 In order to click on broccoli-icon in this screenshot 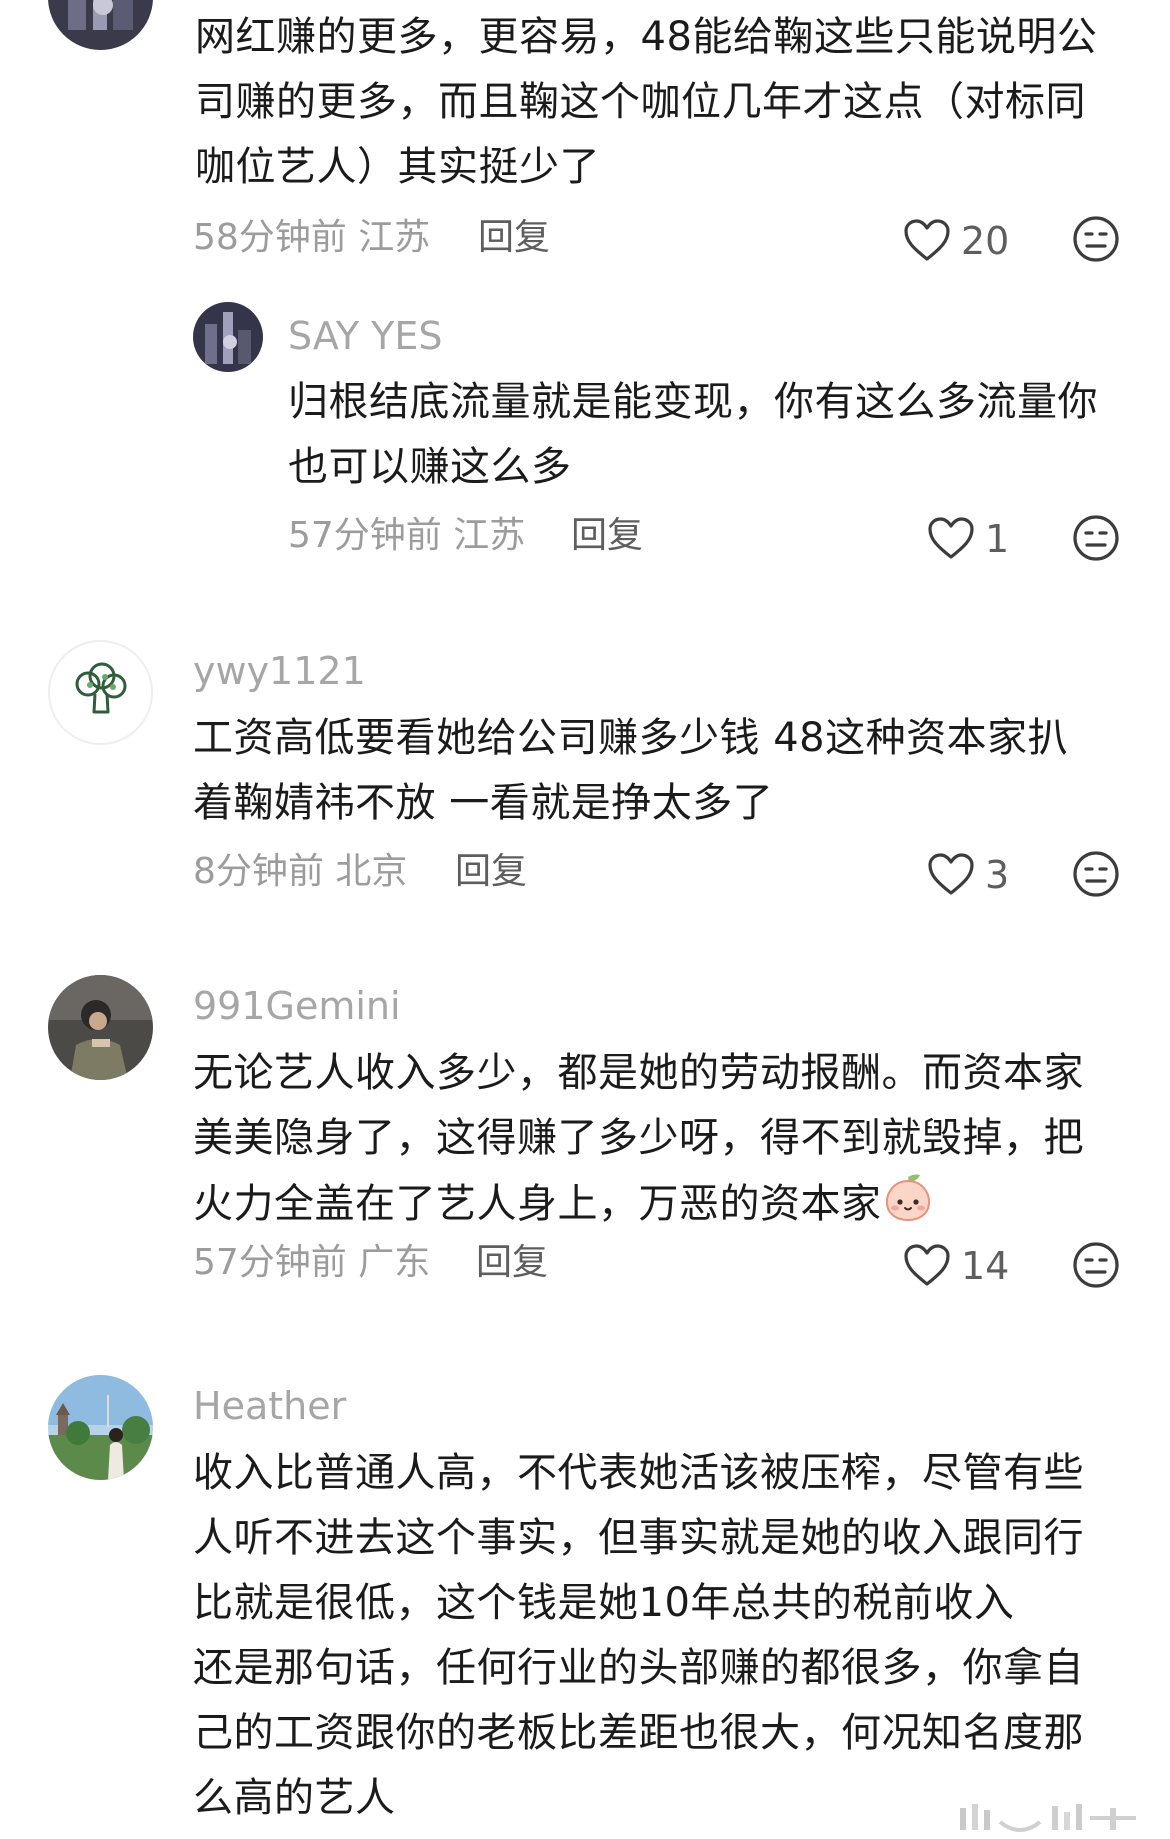, I will do `click(100, 692)`.